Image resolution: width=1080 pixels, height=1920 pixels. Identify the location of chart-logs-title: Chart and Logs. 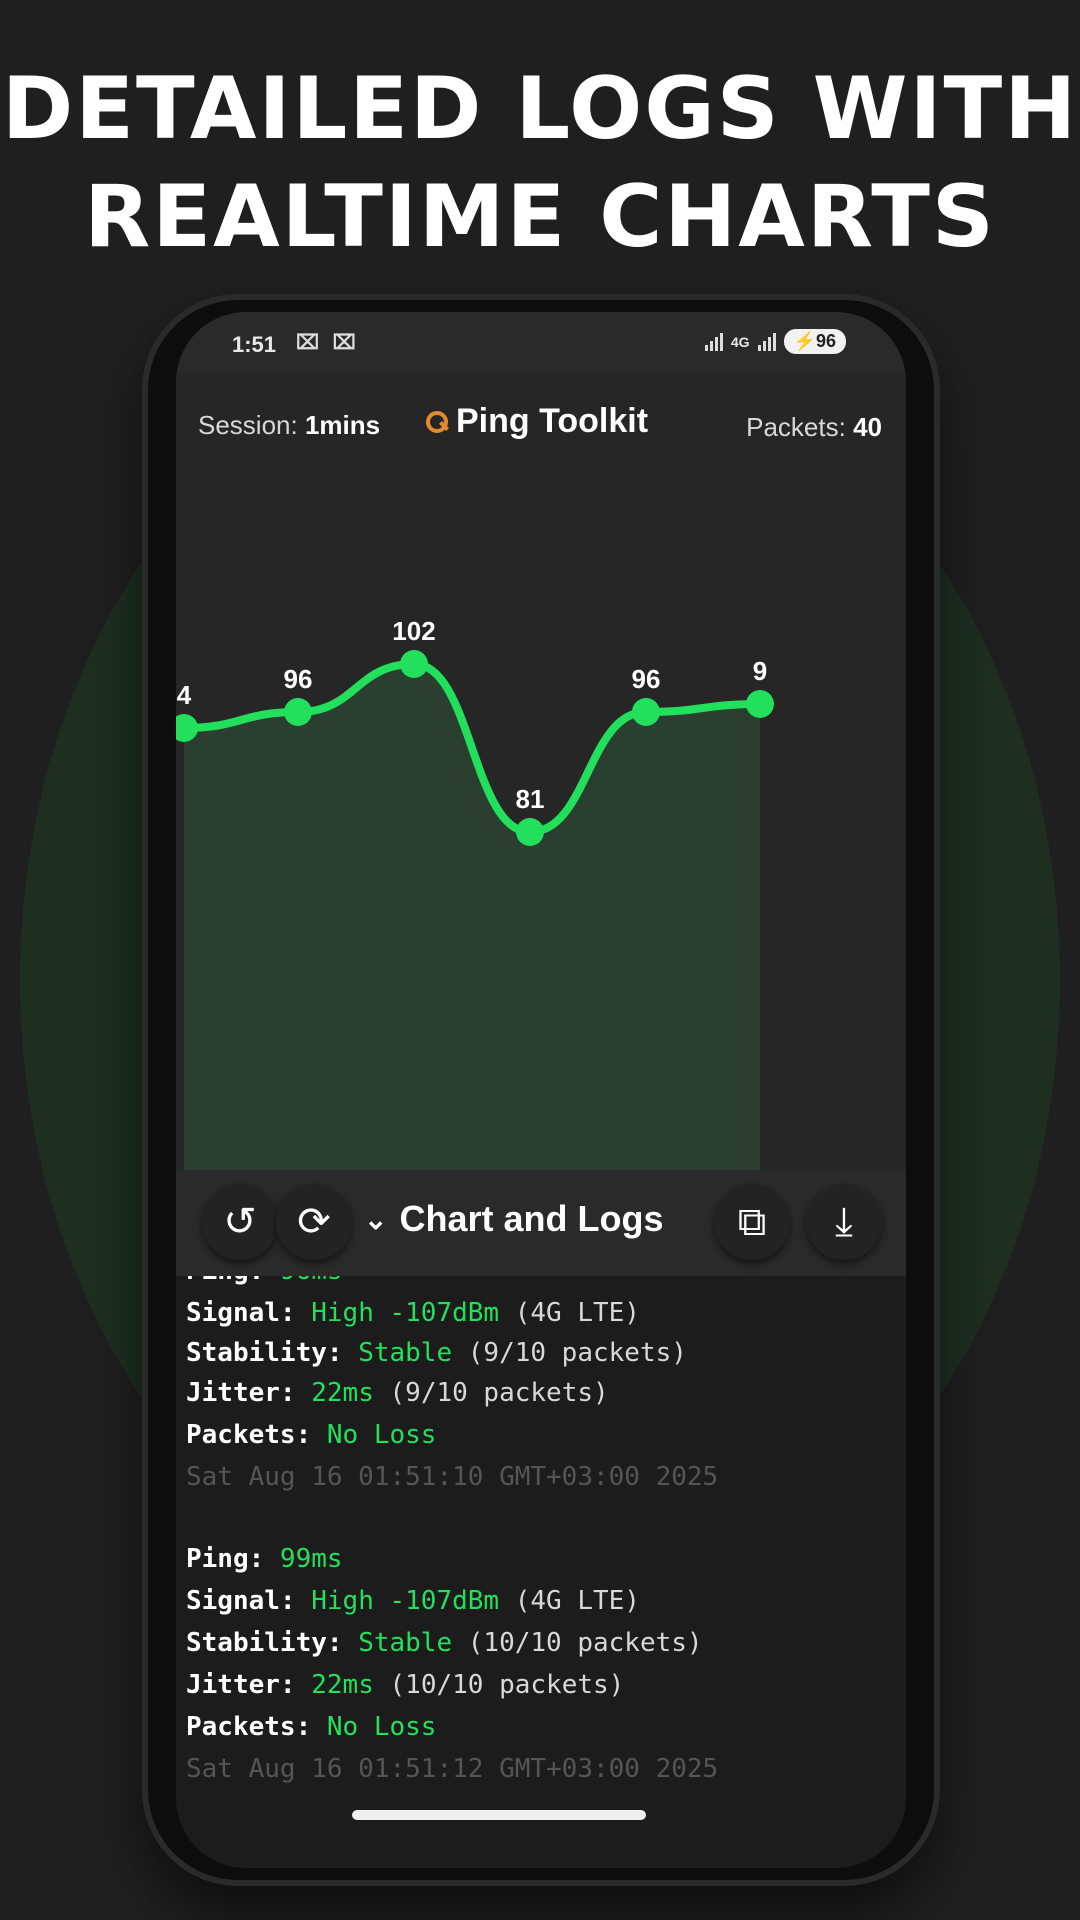
(531, 1218).